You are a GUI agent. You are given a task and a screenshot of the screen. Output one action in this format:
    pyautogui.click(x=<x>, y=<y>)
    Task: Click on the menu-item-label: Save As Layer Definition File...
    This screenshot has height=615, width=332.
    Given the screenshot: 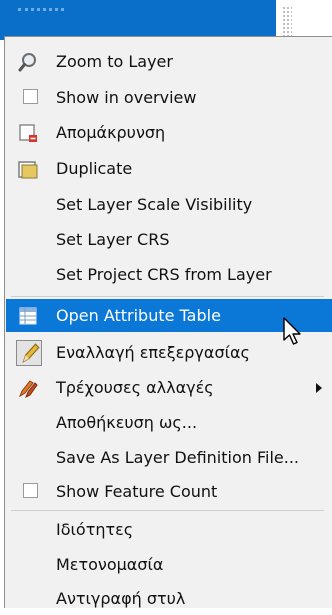 What is the action you would take?
    pyautogui.click(x=178, y=457)
    